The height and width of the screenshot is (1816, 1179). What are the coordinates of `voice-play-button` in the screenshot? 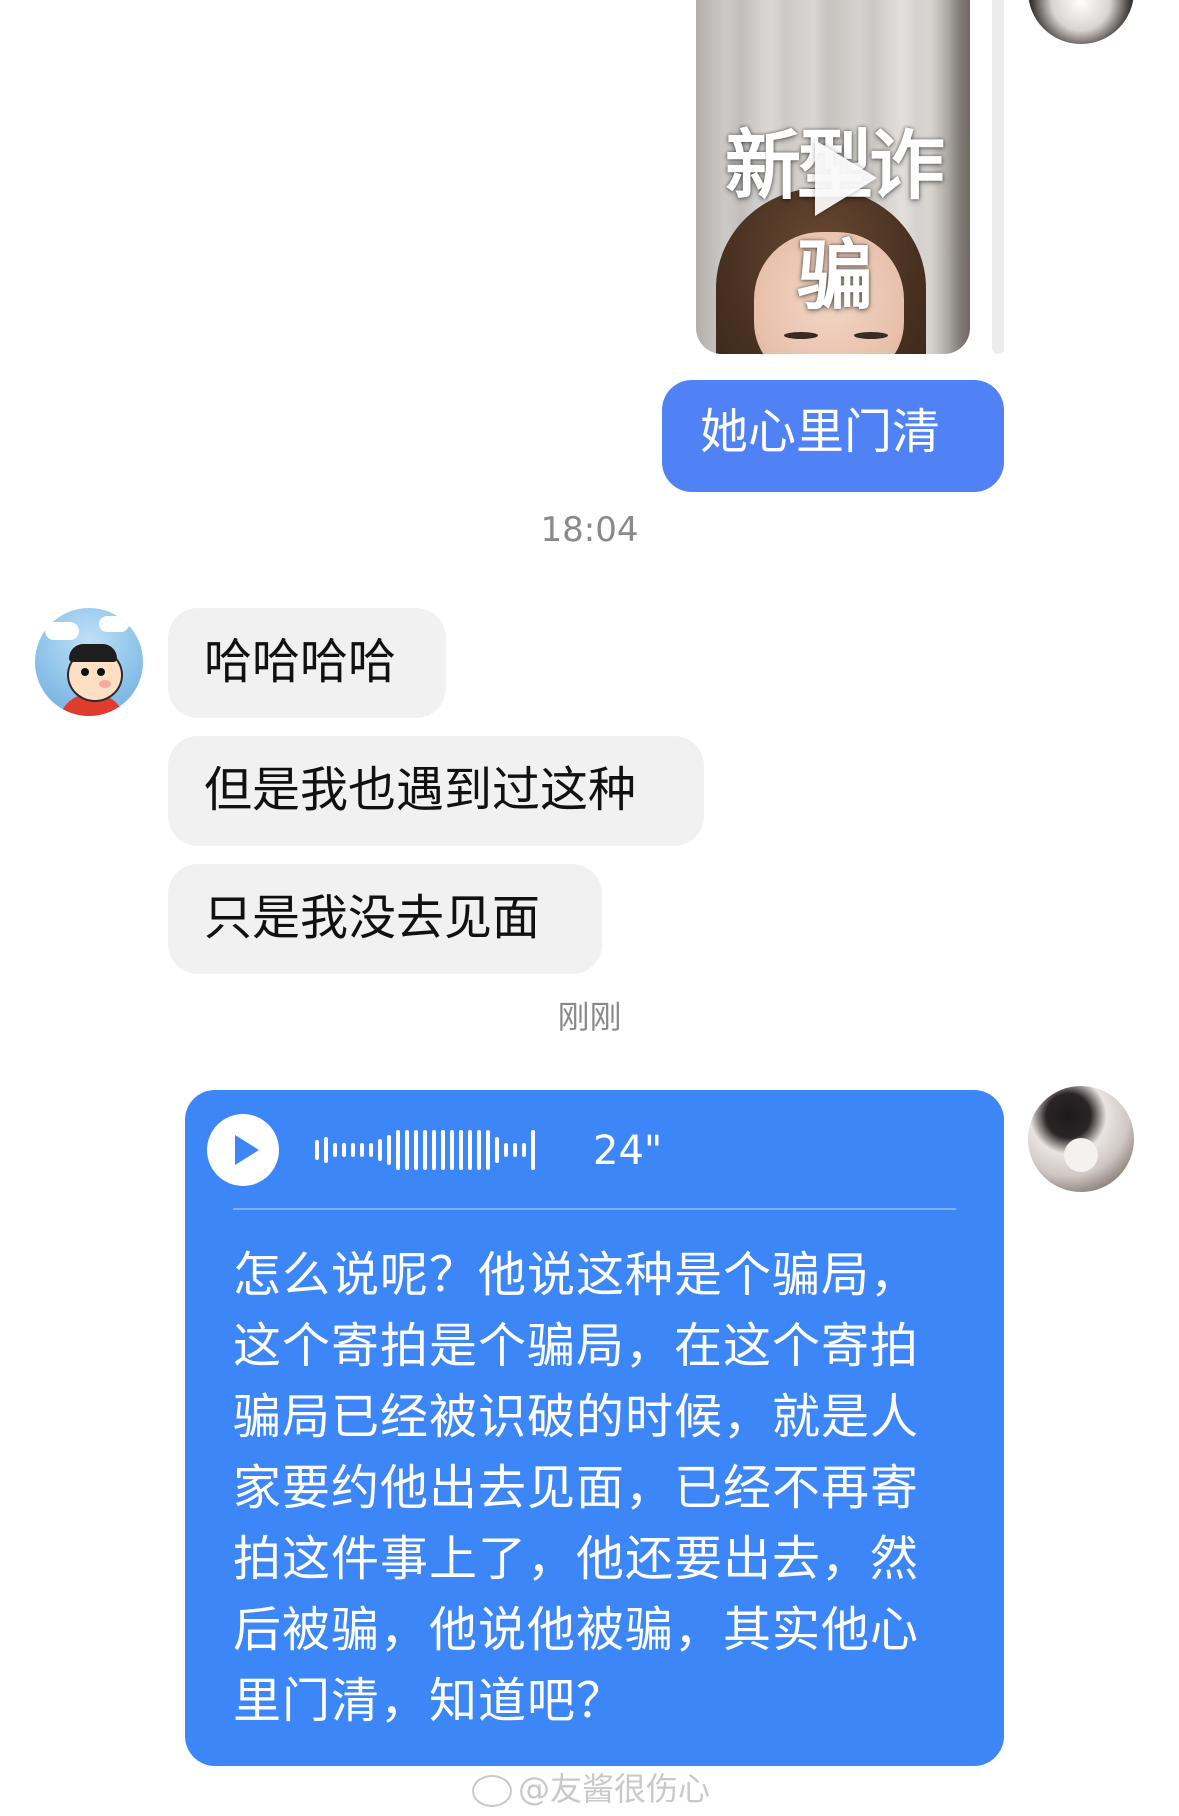 It's located at (243, 1150).